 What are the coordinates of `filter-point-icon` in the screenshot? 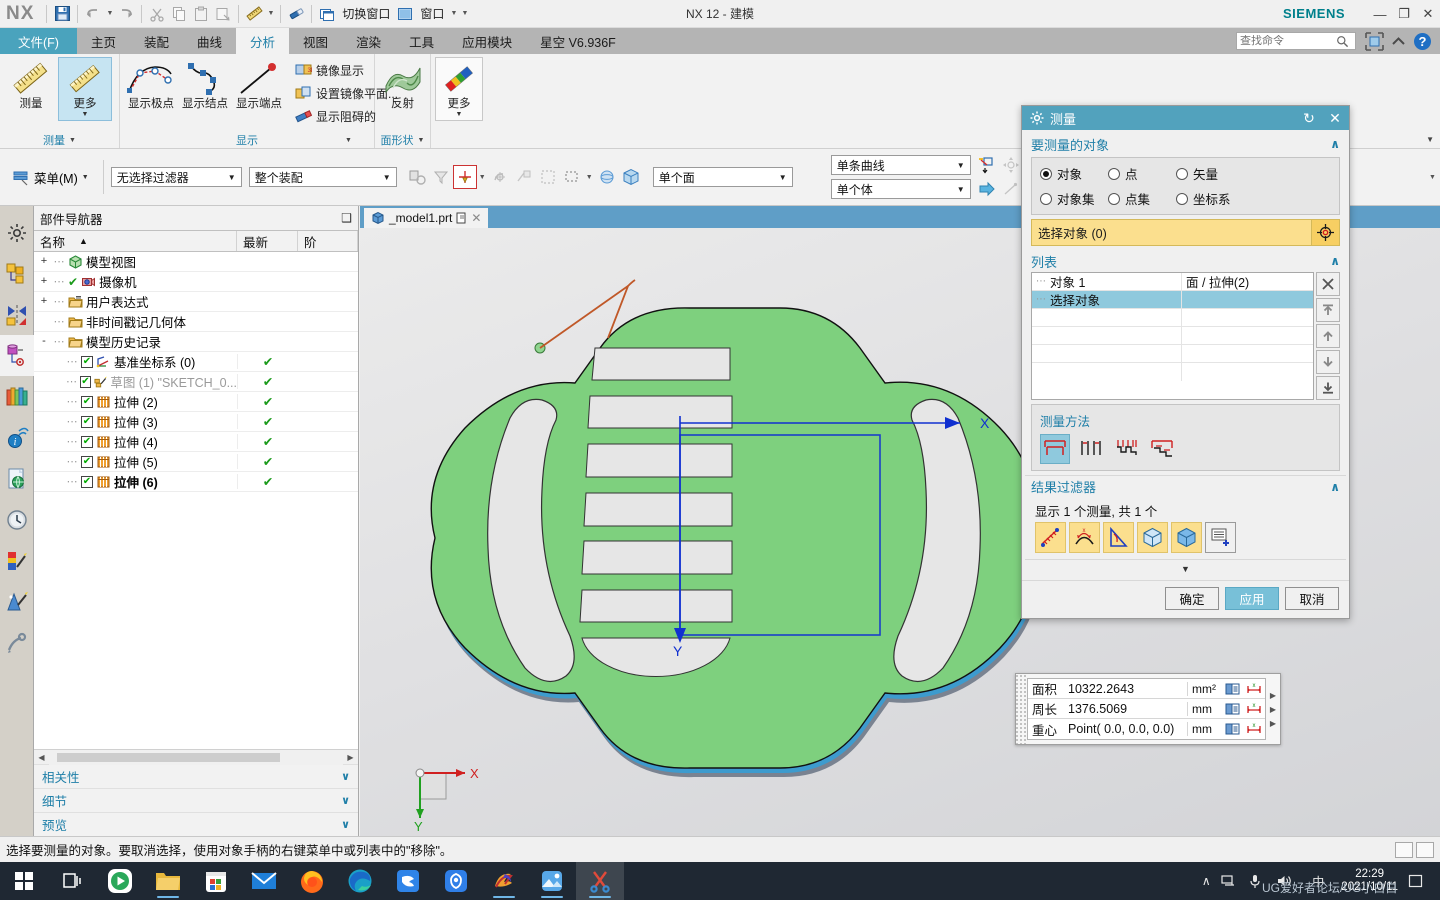 It's located at (1050, 537).